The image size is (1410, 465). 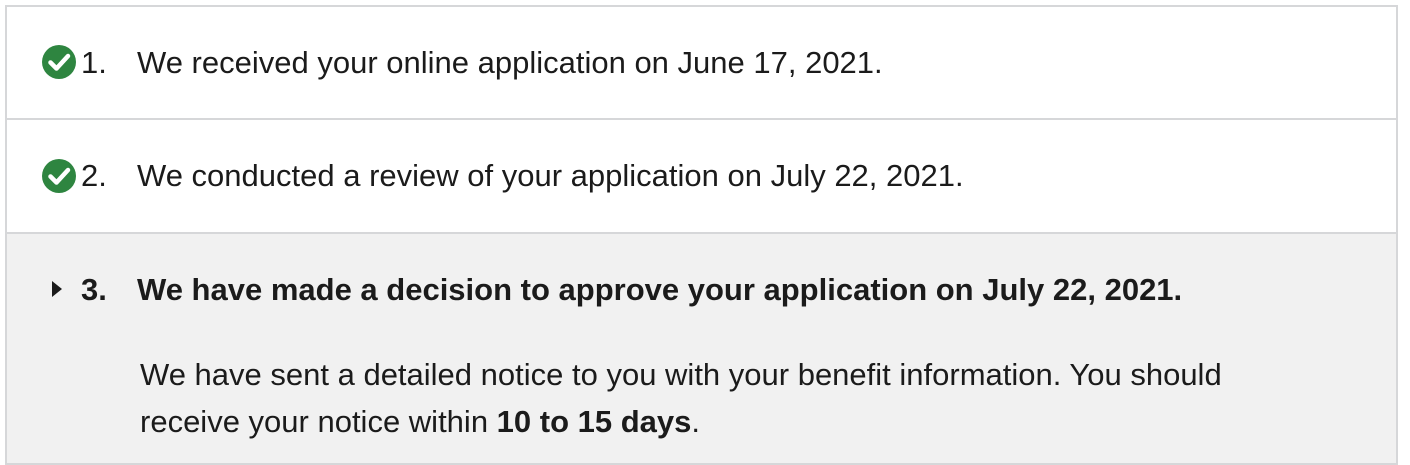 What do you see at coordinates (696, 421) in the screenshot?
I see `detail-end: .` at bounding box center [696, 421].